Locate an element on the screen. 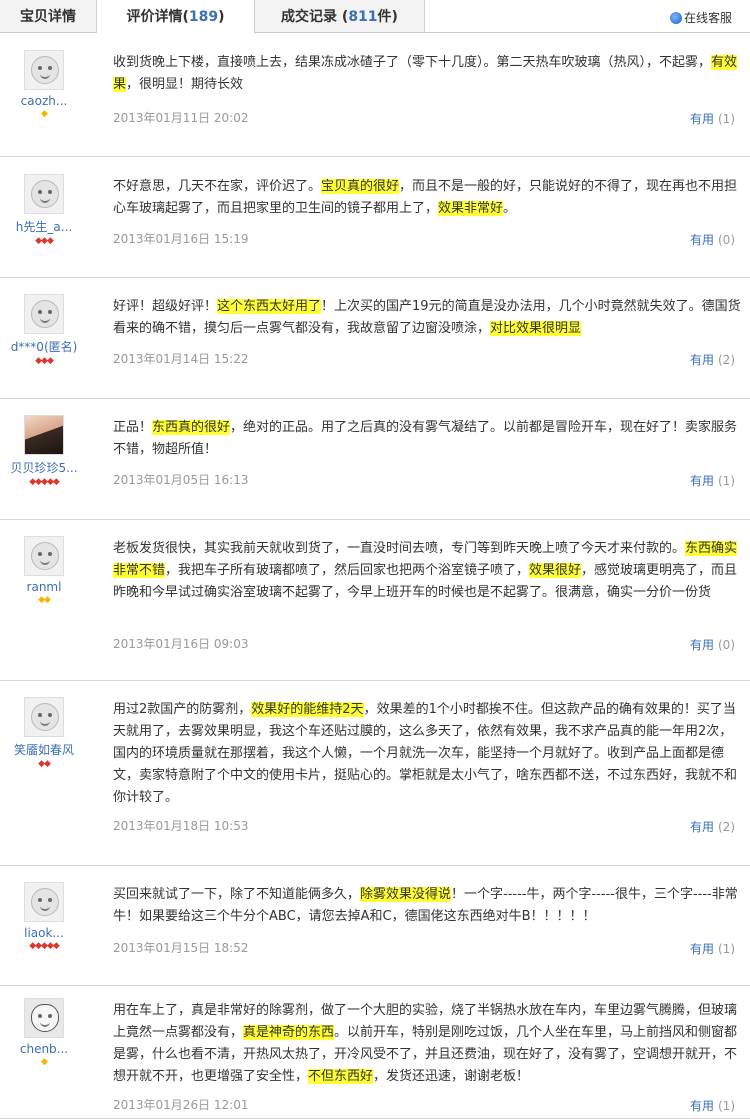 This screenshot has width=750, height=1119. reviewer: h先生_a... ◆◆◆ is located at coordinates (44, 210).